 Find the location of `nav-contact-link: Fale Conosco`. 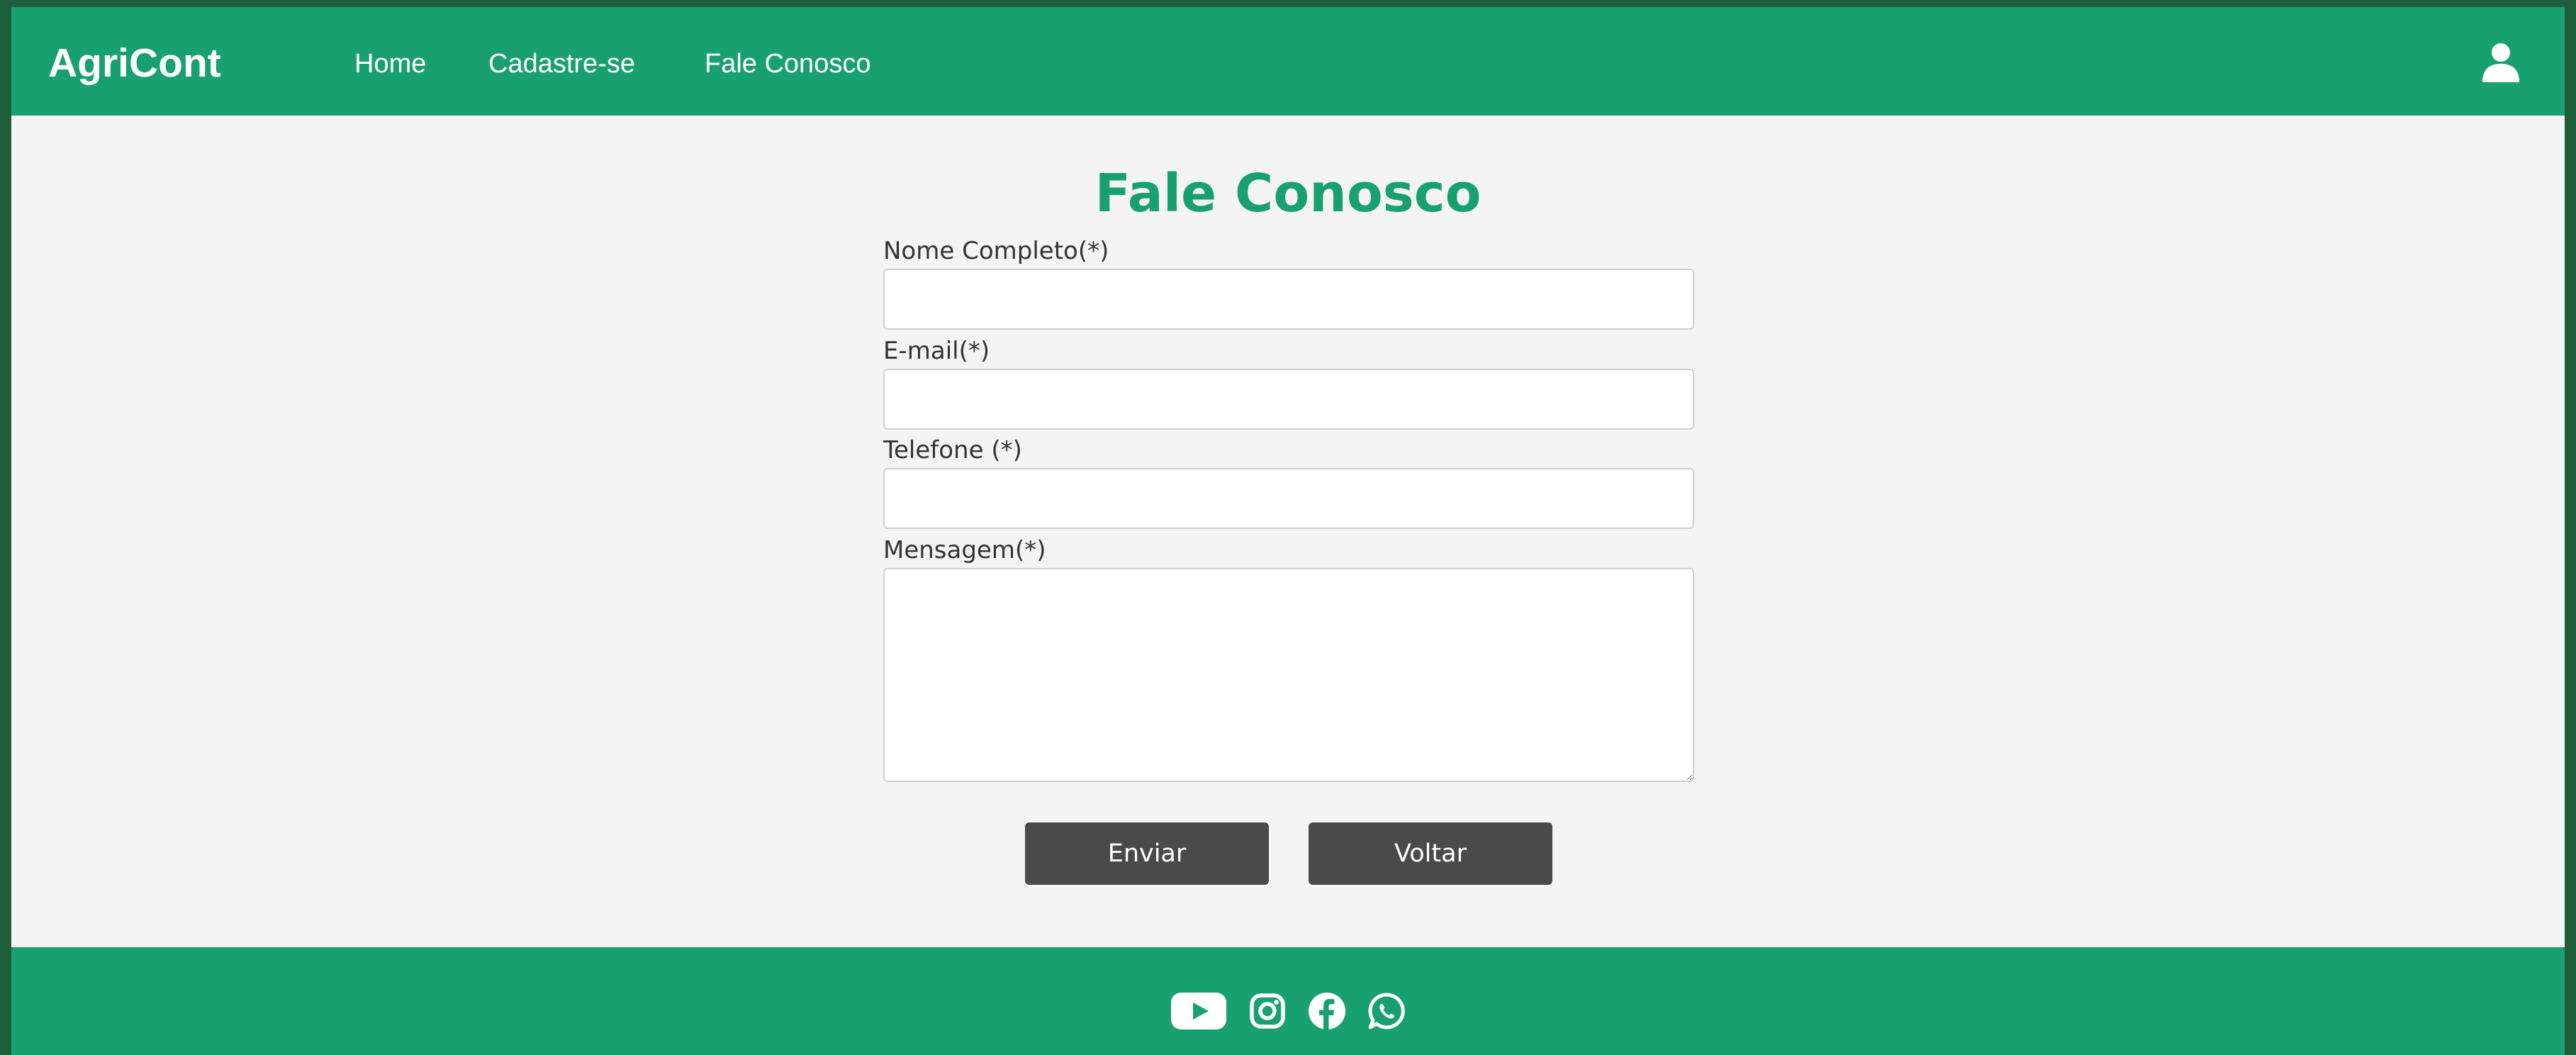

nav-contact-link: Fale Conosco is located at coordinates (787, 64).